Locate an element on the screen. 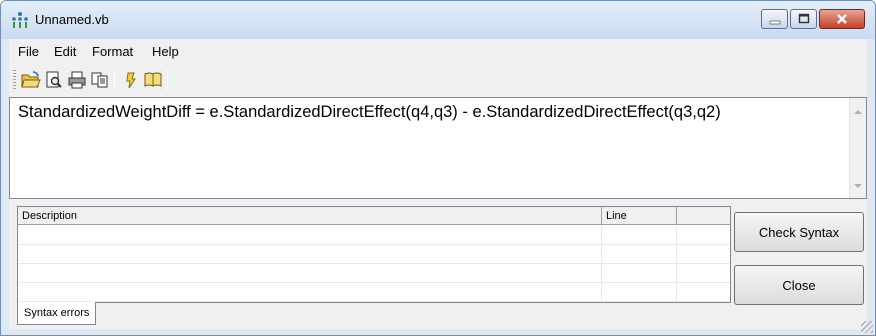 This screenshot has width=876, height=336. menu-help: Help is located at coordinates (165, 51).